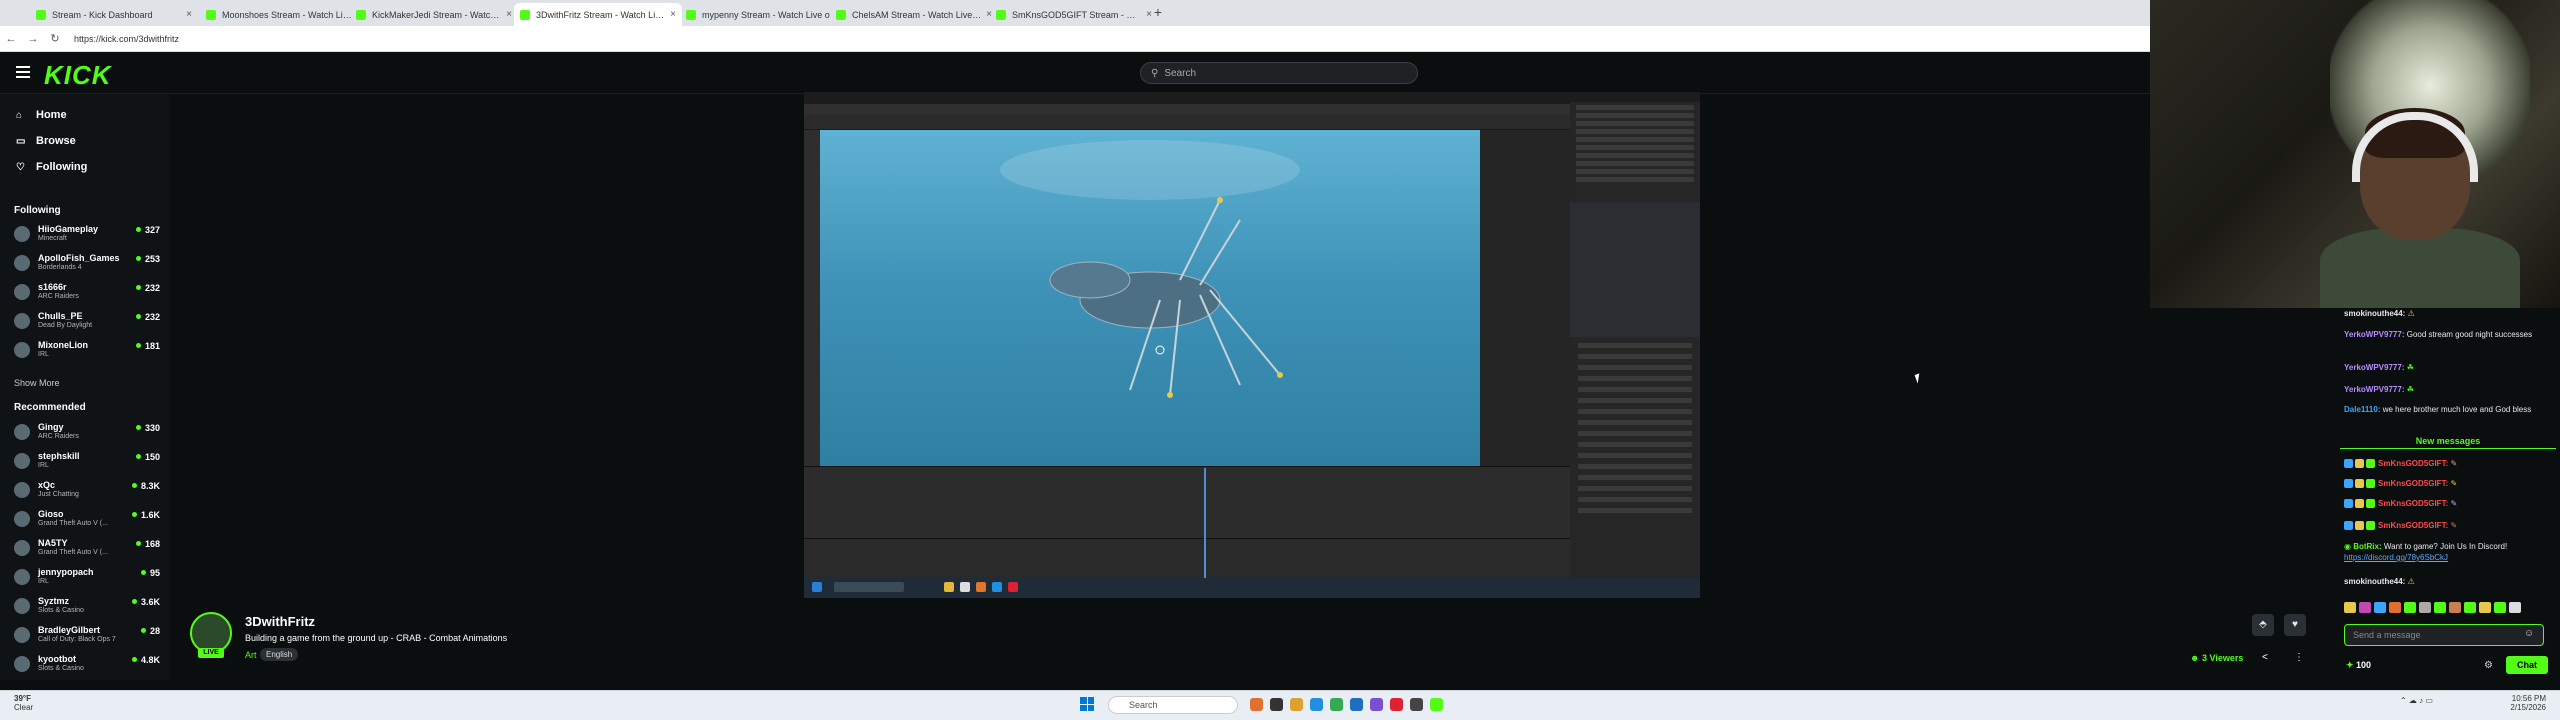 This screenshot has height=720, width=2560. I want to click on discord-link: https://discord.gg/78y6SbCkJ, so click(2396, 557).